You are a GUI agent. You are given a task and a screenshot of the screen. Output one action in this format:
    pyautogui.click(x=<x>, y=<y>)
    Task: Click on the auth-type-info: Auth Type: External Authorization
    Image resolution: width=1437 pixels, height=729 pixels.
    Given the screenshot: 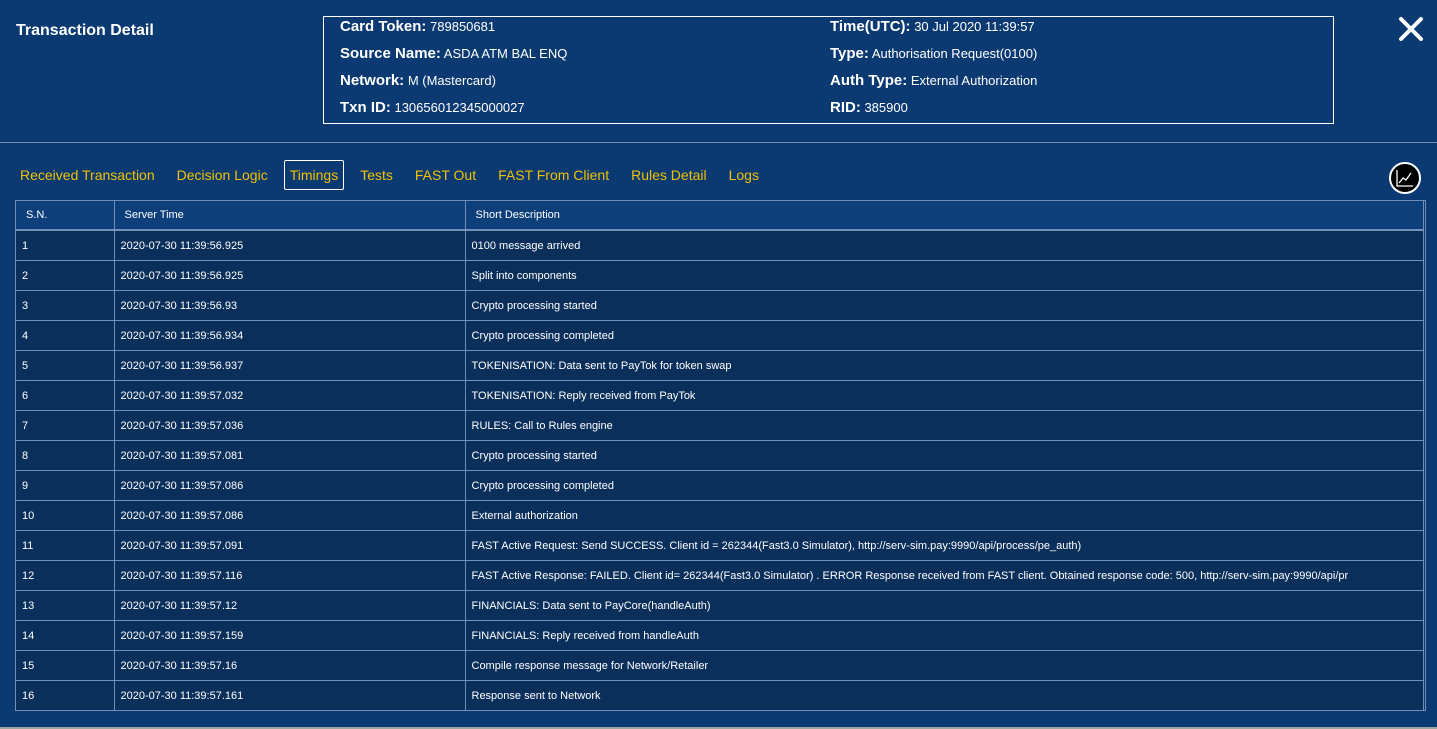 What is the action you would take?
    pyautogui.click(x=933, y=80)
    